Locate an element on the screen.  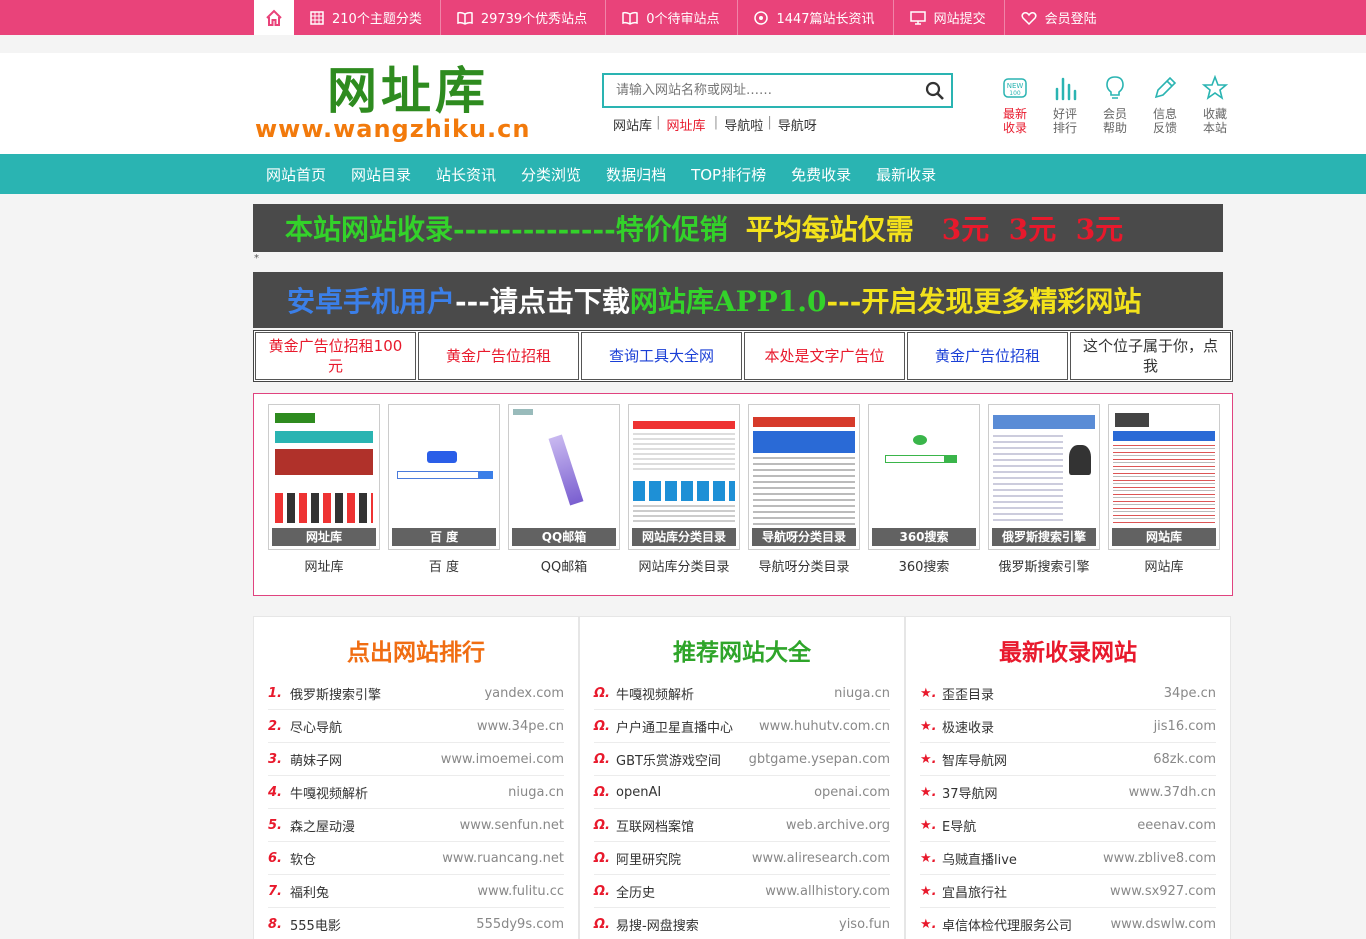
bookmark-button: 收藏 本站 is located at coordinates (1215, 105).